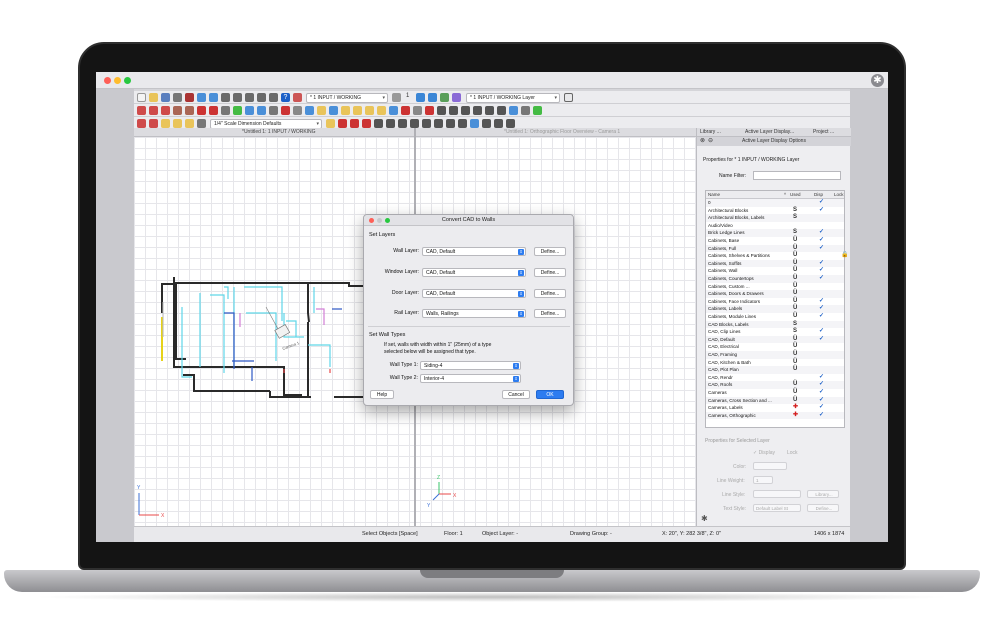 This screenshot has width=984, height=626. Describe the element at coordinates (357, 110) in the screenshot. I see `default-sets-icon` at that location.